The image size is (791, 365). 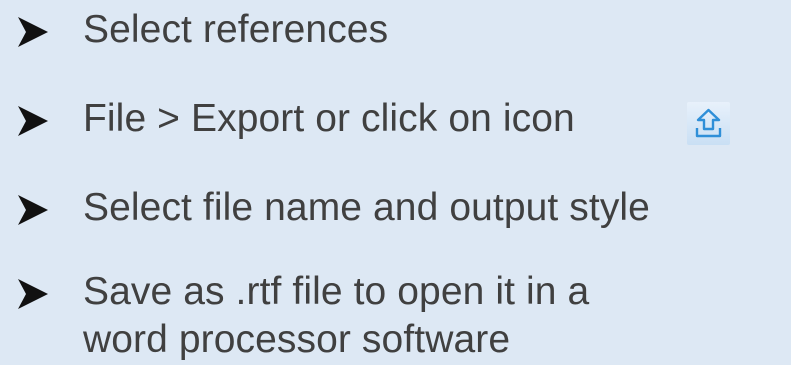 I want to click on bullet-text-save-rtf-line-1: Save as .rtf file to open it in a, so click(x=336, y=291).